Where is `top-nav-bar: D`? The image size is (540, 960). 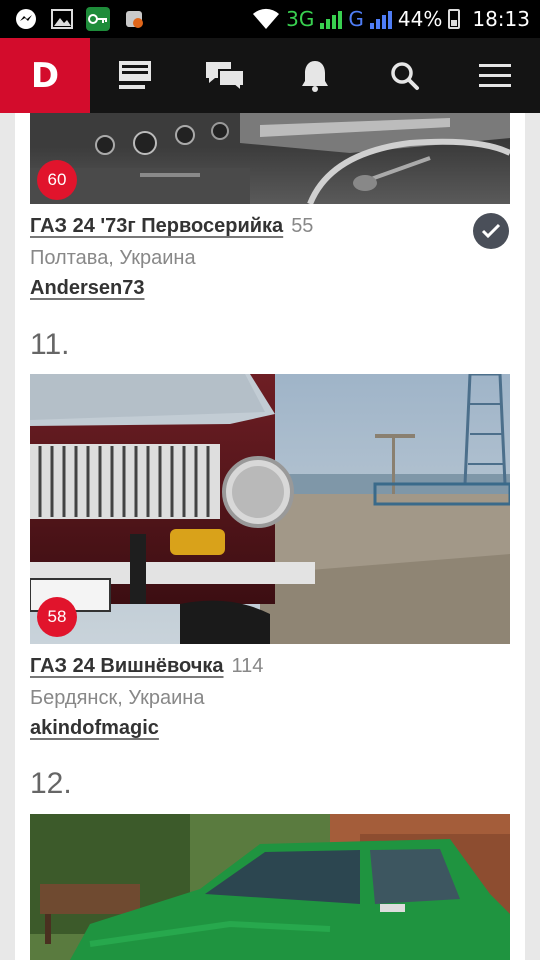 top-nav-bar: D is located at coordinates (270, 75).